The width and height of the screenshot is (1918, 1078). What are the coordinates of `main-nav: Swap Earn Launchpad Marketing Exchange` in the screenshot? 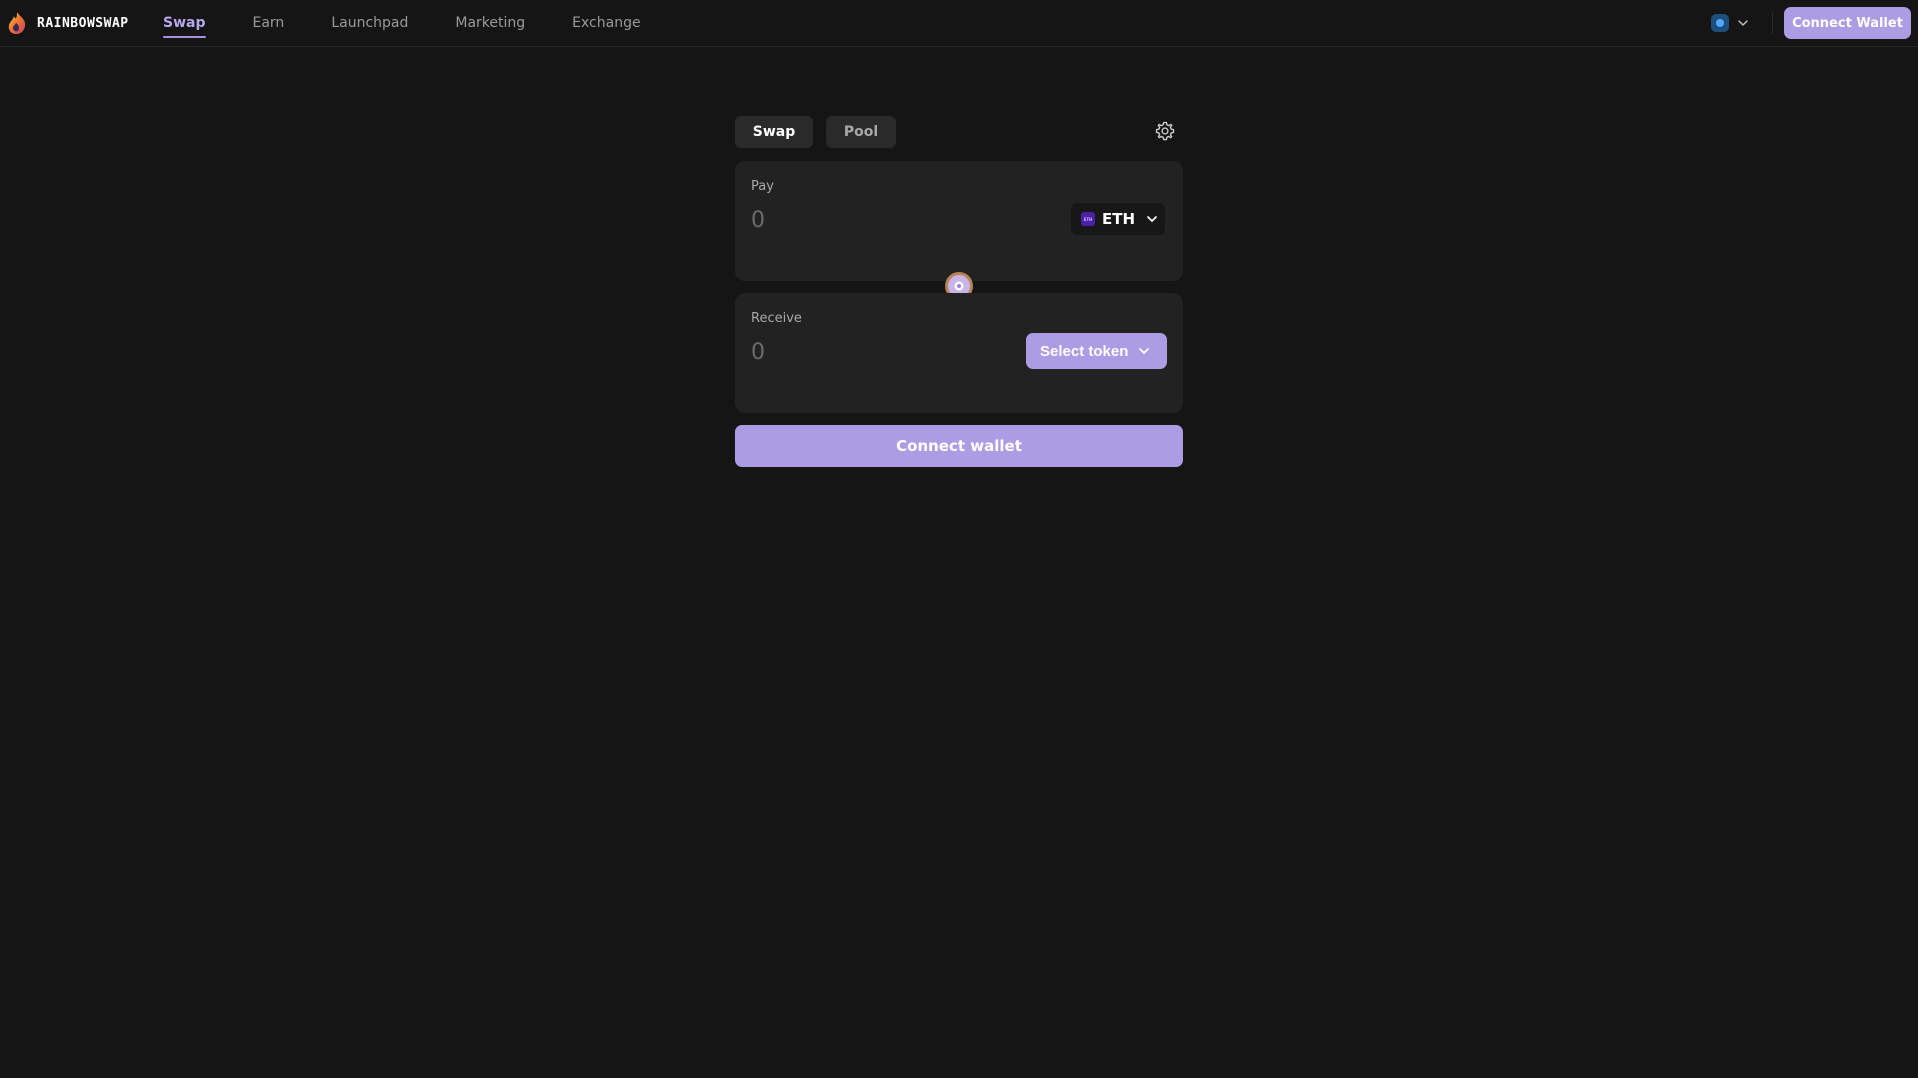 It's located at (402, 23).